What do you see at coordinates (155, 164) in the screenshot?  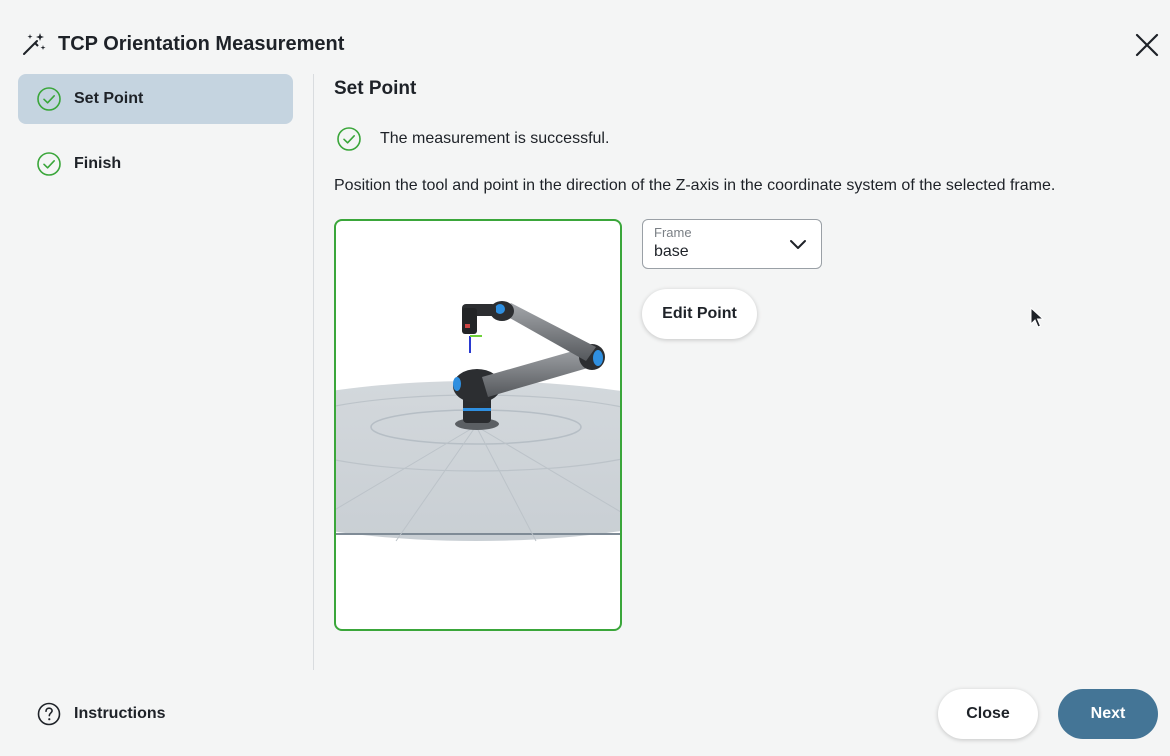 I see `step-finish: Finish` at bounding box center [155, 164].